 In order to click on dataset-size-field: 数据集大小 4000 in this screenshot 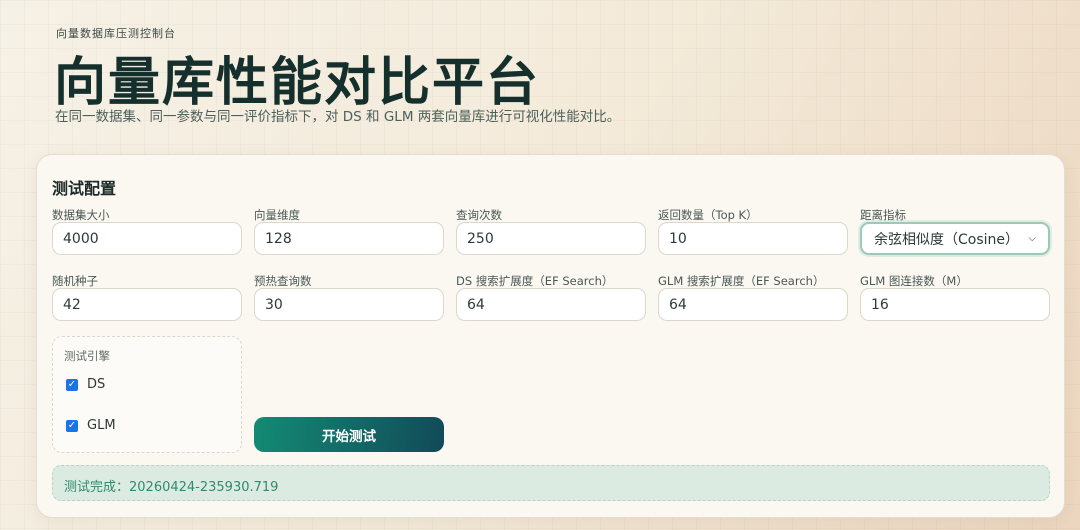, I will do `click(147, 231)`.